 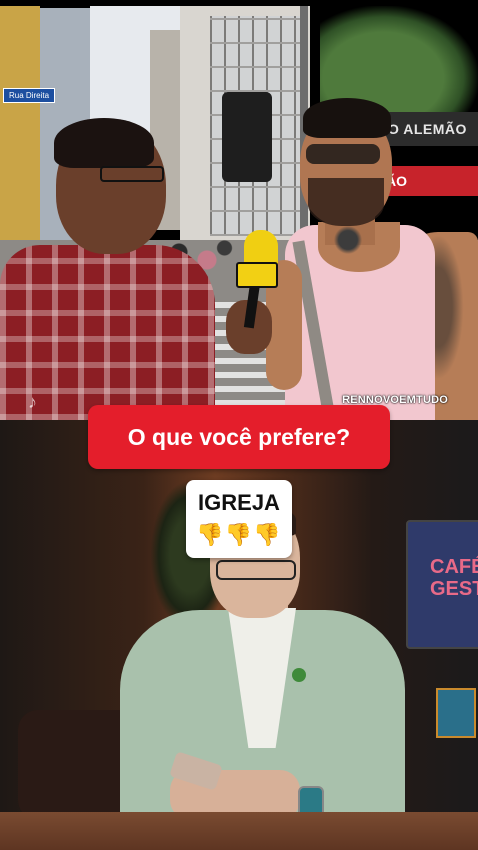 I want to click on interviewer-glasses, so click(x=132, y=174).